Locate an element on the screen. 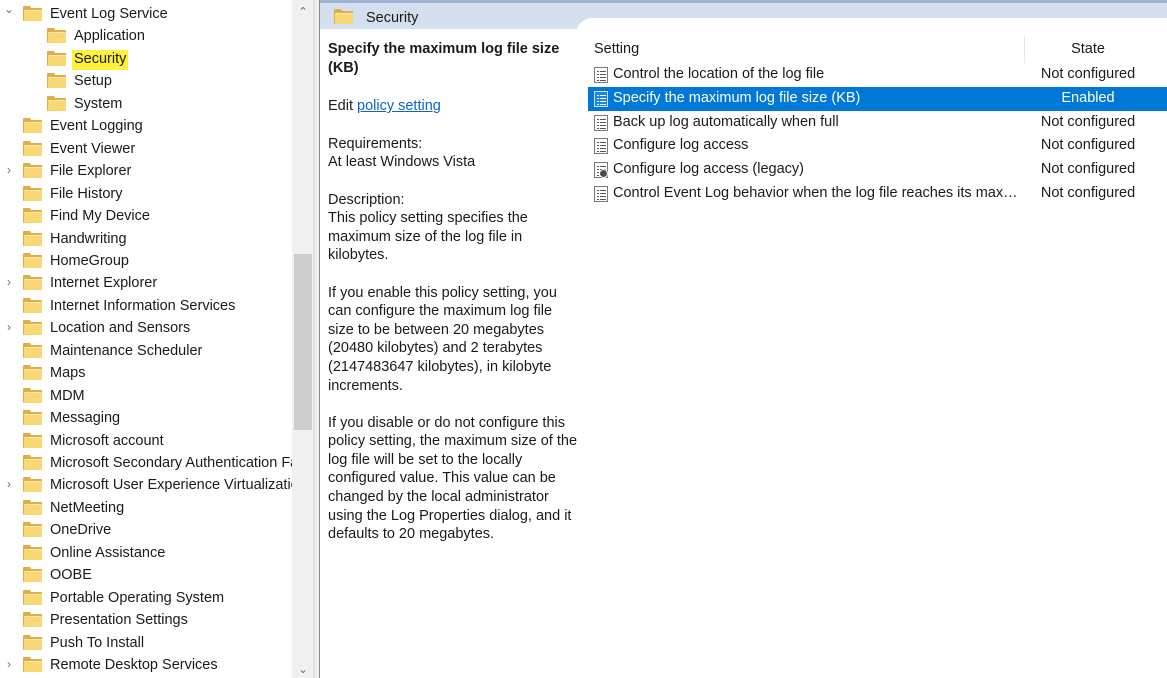 The width and height of the screenshot is (1167, 678). tree-item: Find My Device is located at coordinates (146, 216).